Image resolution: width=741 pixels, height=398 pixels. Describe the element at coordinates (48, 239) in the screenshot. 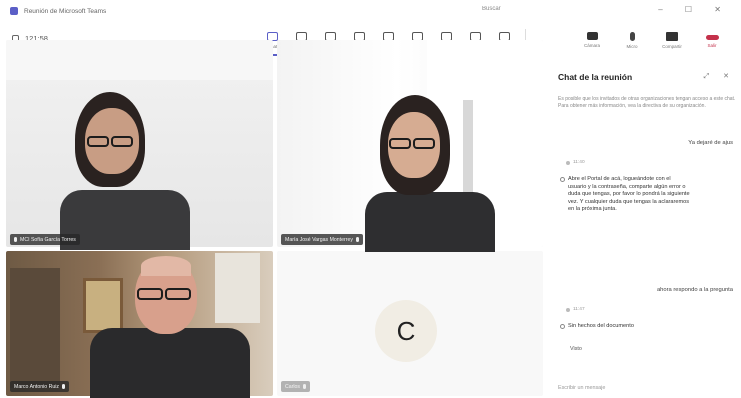

I see `participant-name: MCI Sofía García Torres` at that location.